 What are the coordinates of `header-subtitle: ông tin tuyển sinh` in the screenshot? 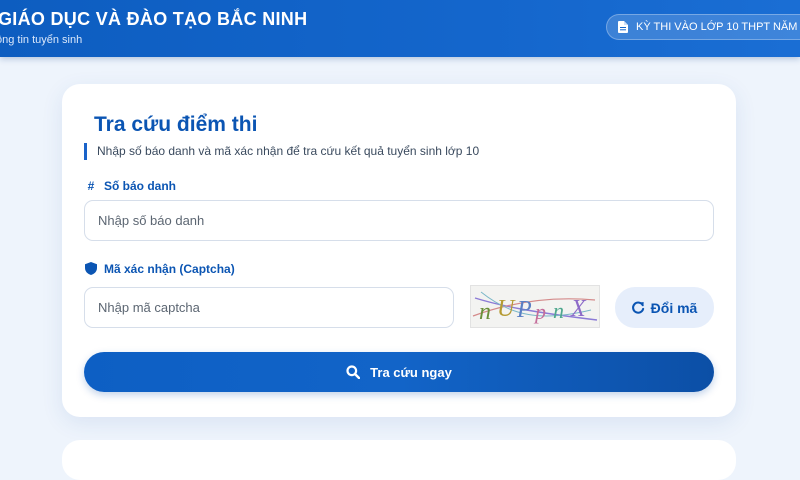 It's located at (41, 40).